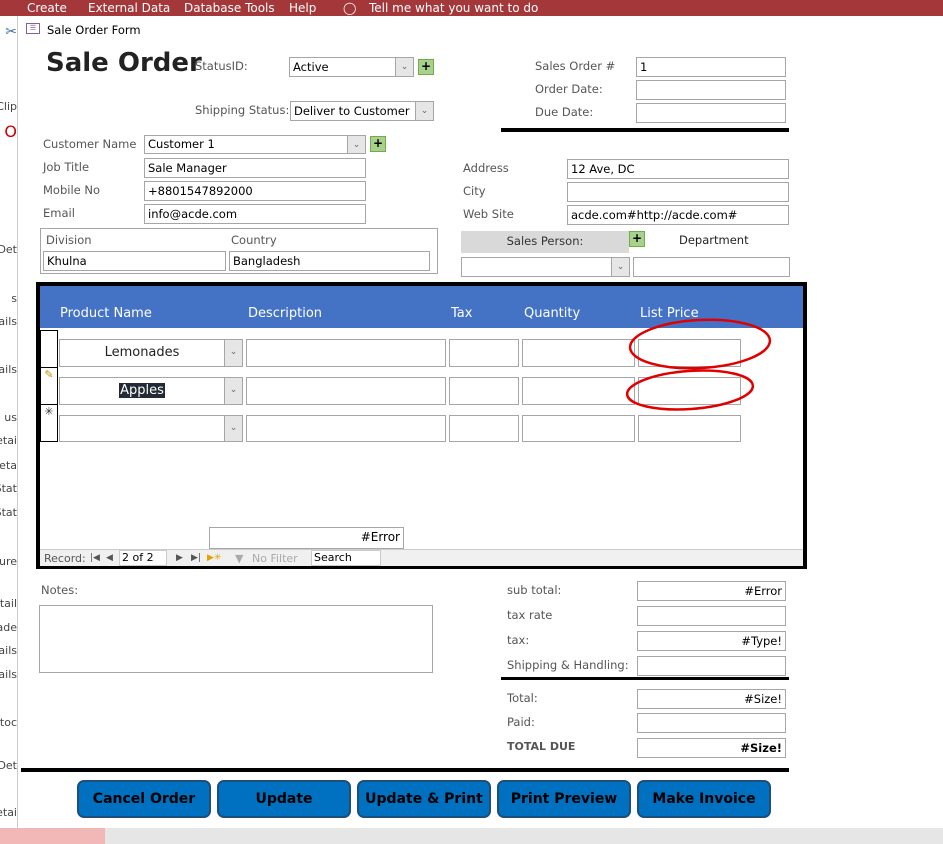 The height and width of the screenshot is (844, 943). What do you see at coordinates (346, 558) in the screenshot?
I see `search-input: Search` at bounding box center [346, 558].